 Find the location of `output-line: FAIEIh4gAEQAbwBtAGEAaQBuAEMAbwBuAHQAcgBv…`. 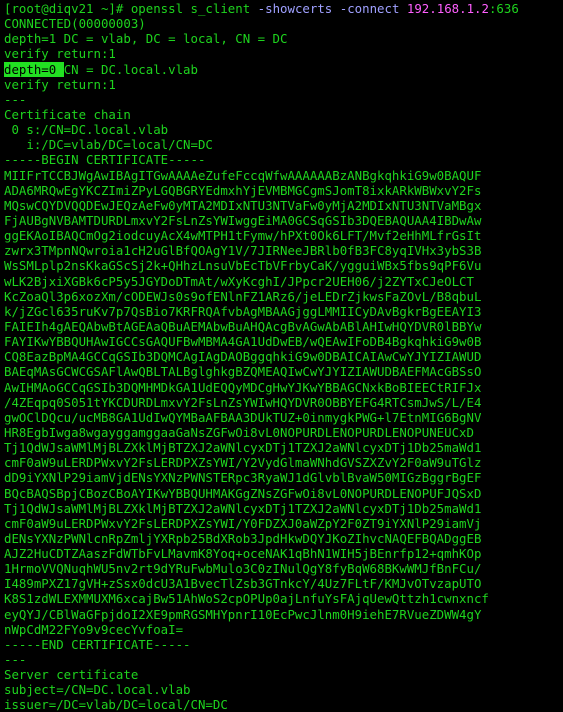

output-line: FAIEIh4gAEQAbwBtAGEAaQBuAEMAbwBuAHQAcgBv… is located at coordinates (243, 326).